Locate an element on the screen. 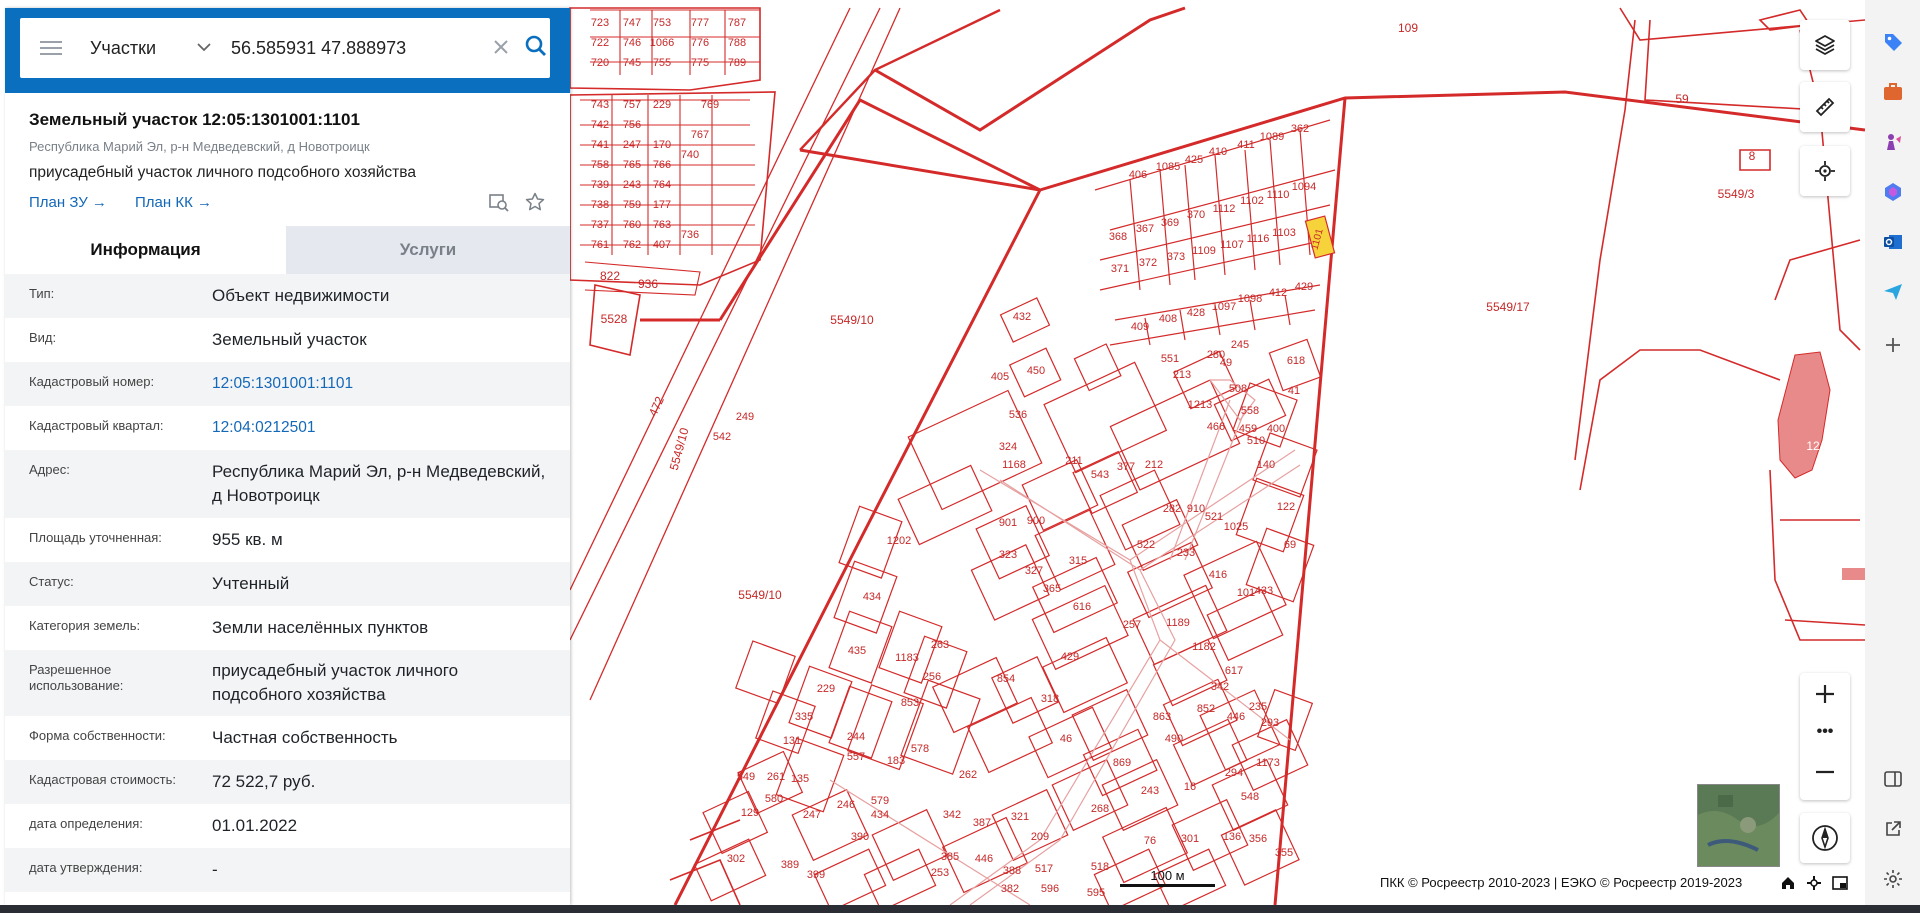 Image resolution: width=1920 pixels, height=913 pixels. copilot-icon is located at coordinates (1893, 192).